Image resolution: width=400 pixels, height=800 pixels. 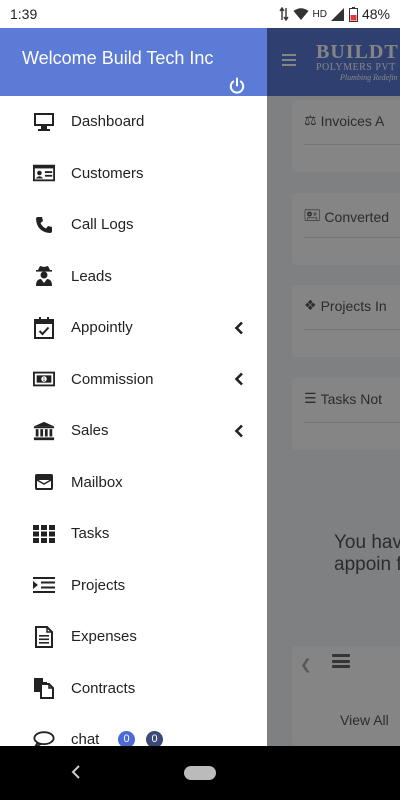 I want to click on menu-label: Expenses, so click(x=104, y=637).